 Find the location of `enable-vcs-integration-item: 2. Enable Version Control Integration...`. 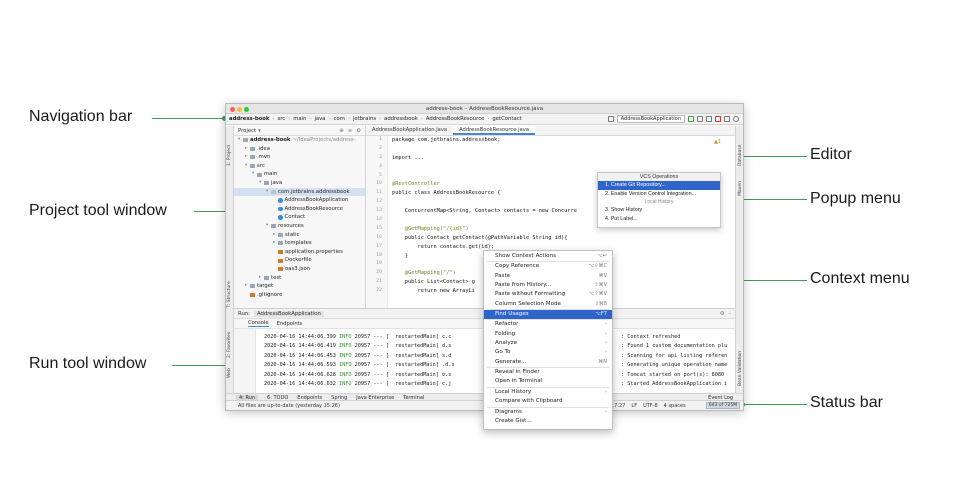

enable-vcs-integration-item: 2. Enable Version Control Integration... is located at coordinates (659, 194).